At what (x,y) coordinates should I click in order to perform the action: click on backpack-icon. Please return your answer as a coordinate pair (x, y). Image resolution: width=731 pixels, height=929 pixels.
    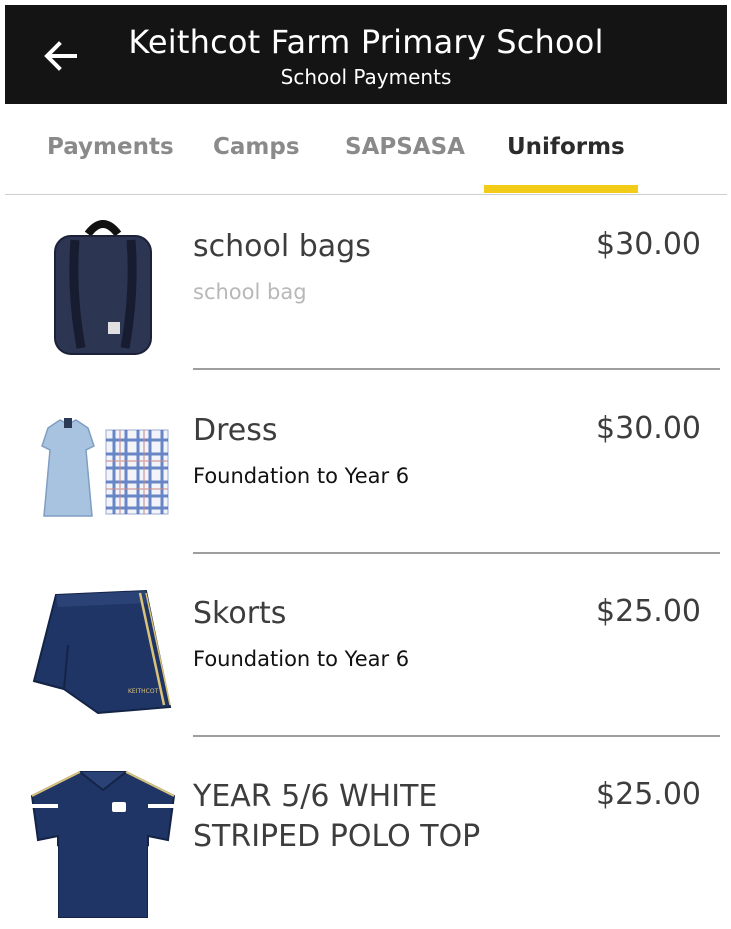
    Looking at the image, I should click on (103, 287).